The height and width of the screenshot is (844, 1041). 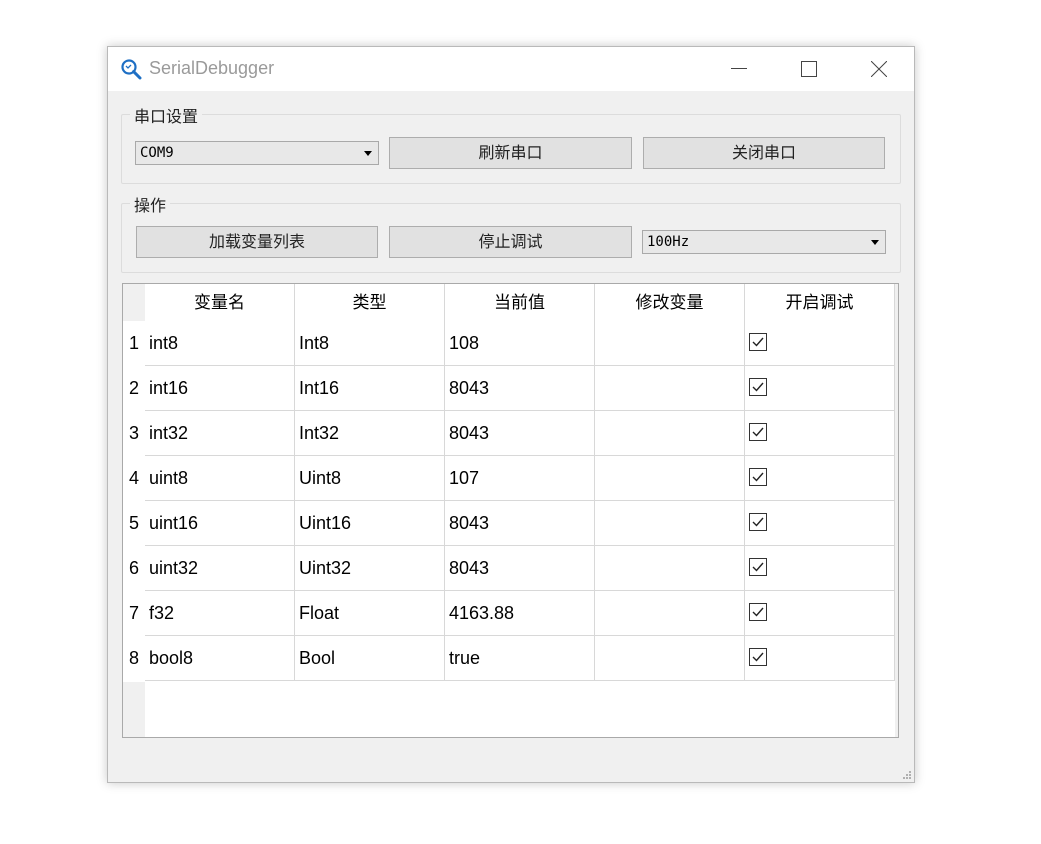 What do you see at coordinates (134, 478) in the screenshot?
I see `row-number: 4` at bounding box center [134, 478].